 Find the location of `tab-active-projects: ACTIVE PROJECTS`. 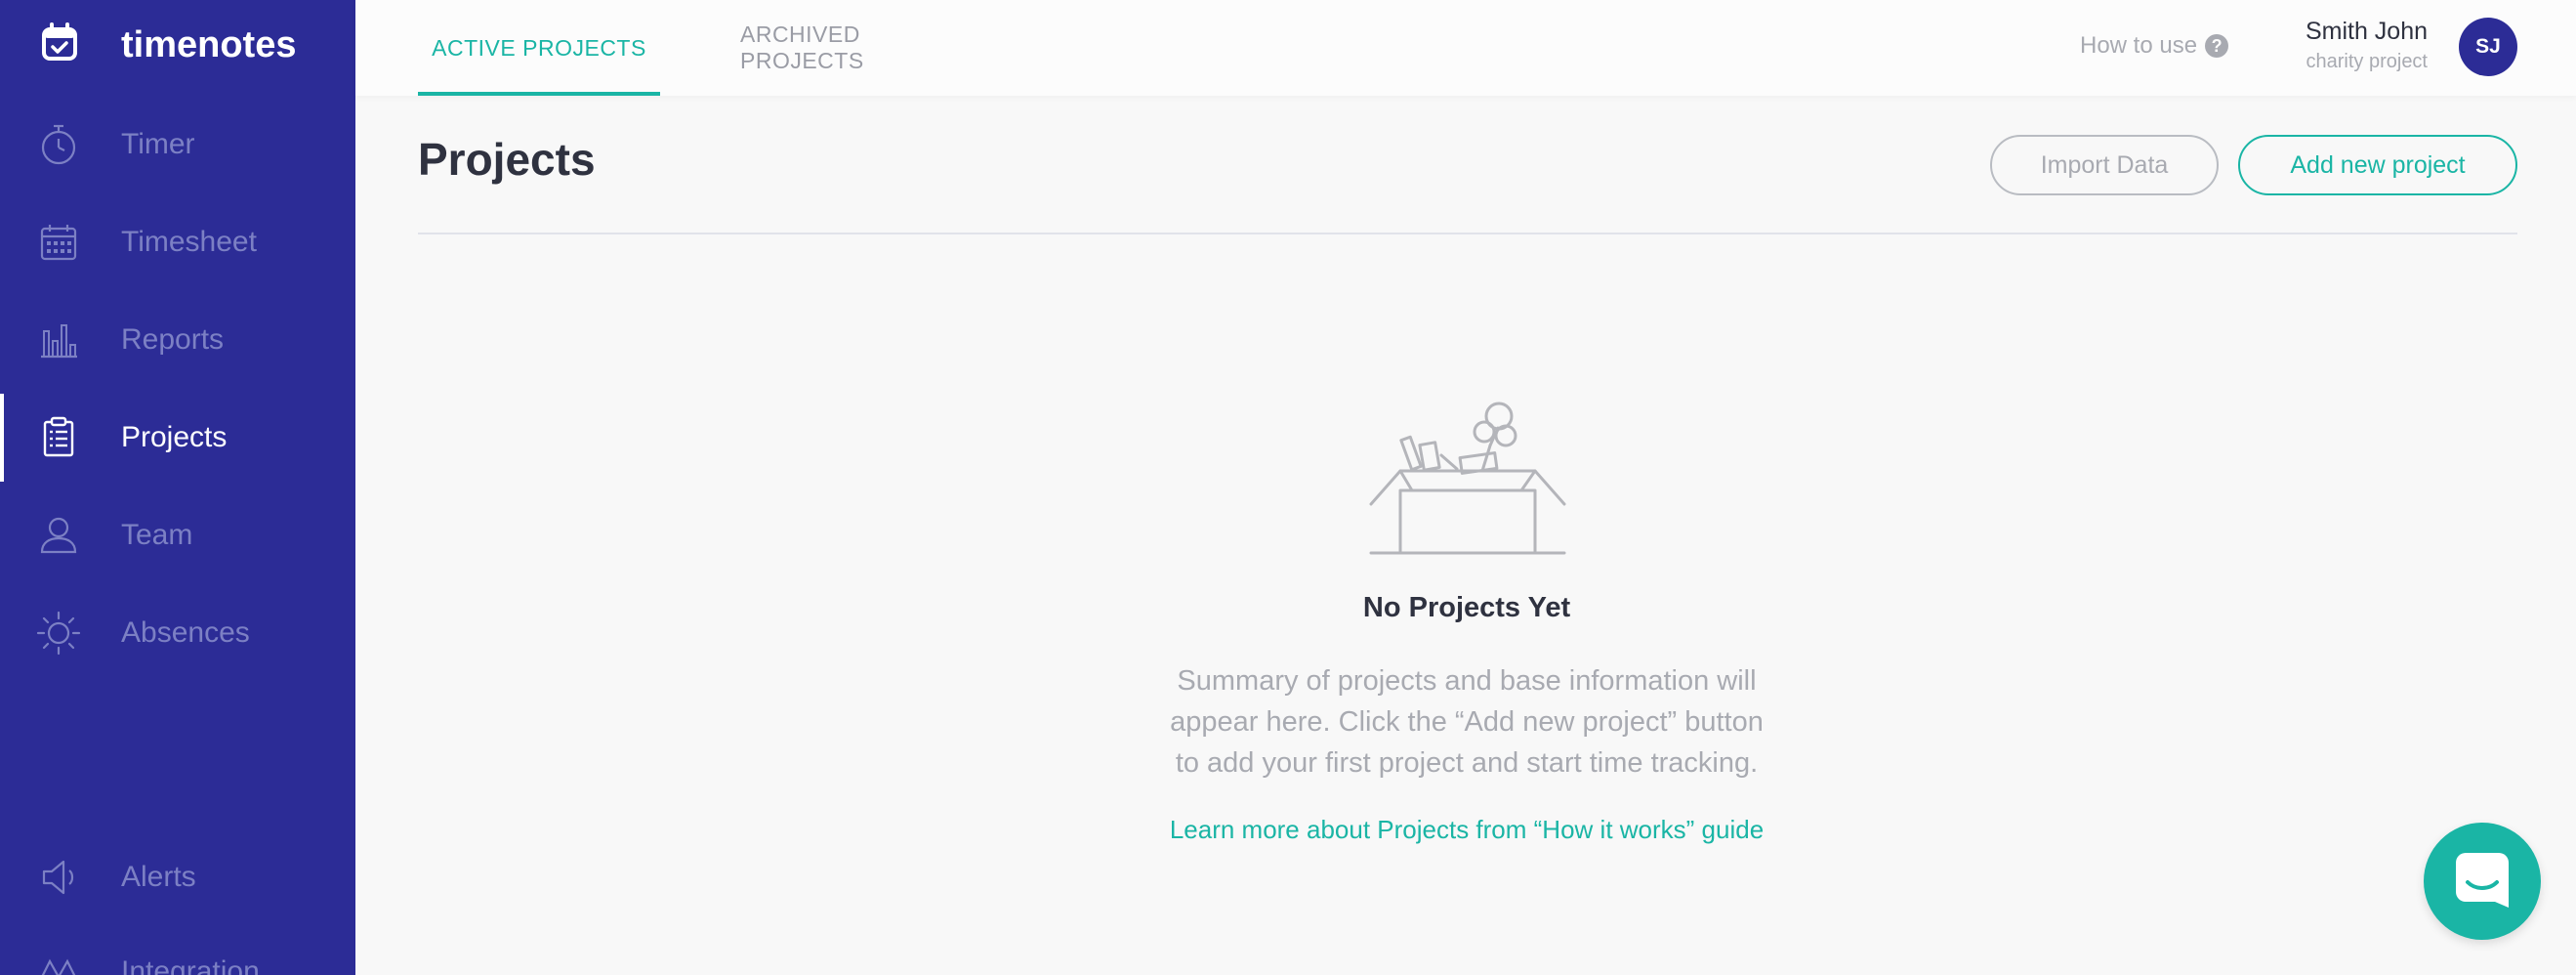

tab-active-projects: ACTIVE PROJECTS is located at coordinates (539, 48).